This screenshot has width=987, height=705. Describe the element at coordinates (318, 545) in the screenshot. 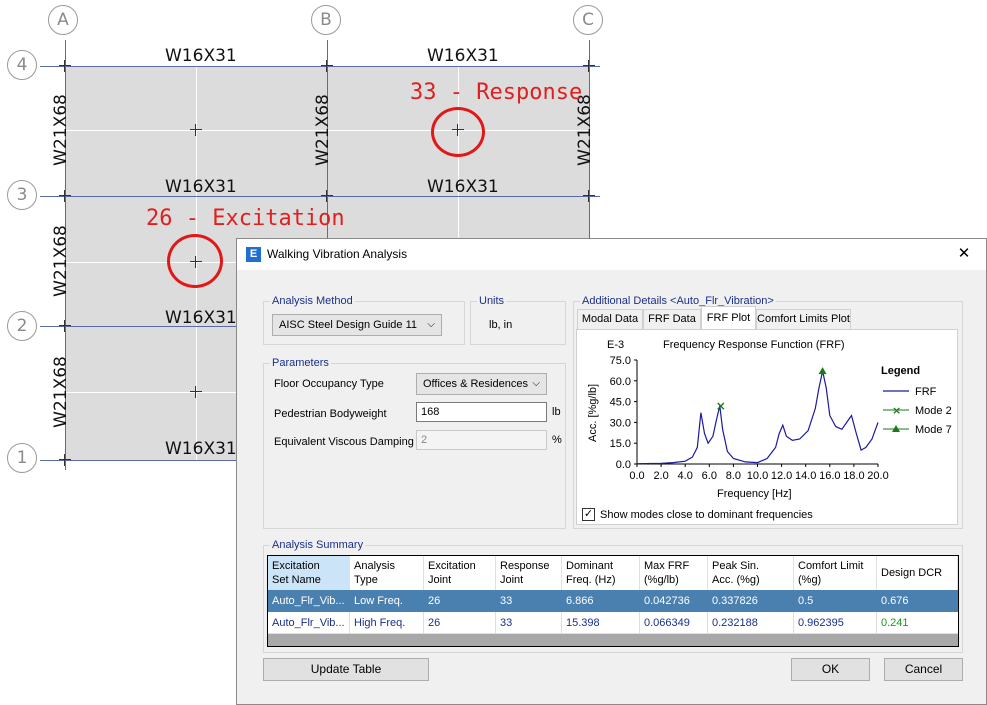

I see `group-title: Analysis Summary` at that location.